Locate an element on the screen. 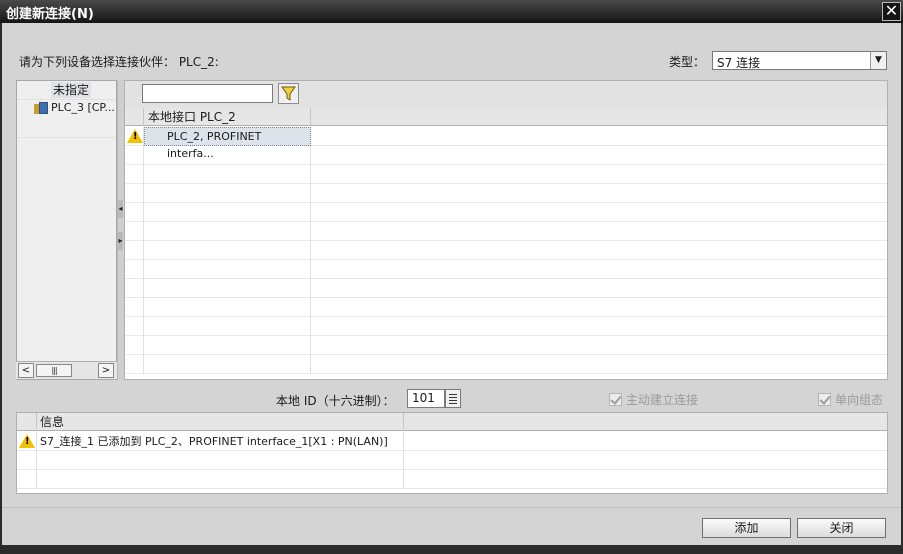  add-button: 添加 is located at coordinates (746, 528).